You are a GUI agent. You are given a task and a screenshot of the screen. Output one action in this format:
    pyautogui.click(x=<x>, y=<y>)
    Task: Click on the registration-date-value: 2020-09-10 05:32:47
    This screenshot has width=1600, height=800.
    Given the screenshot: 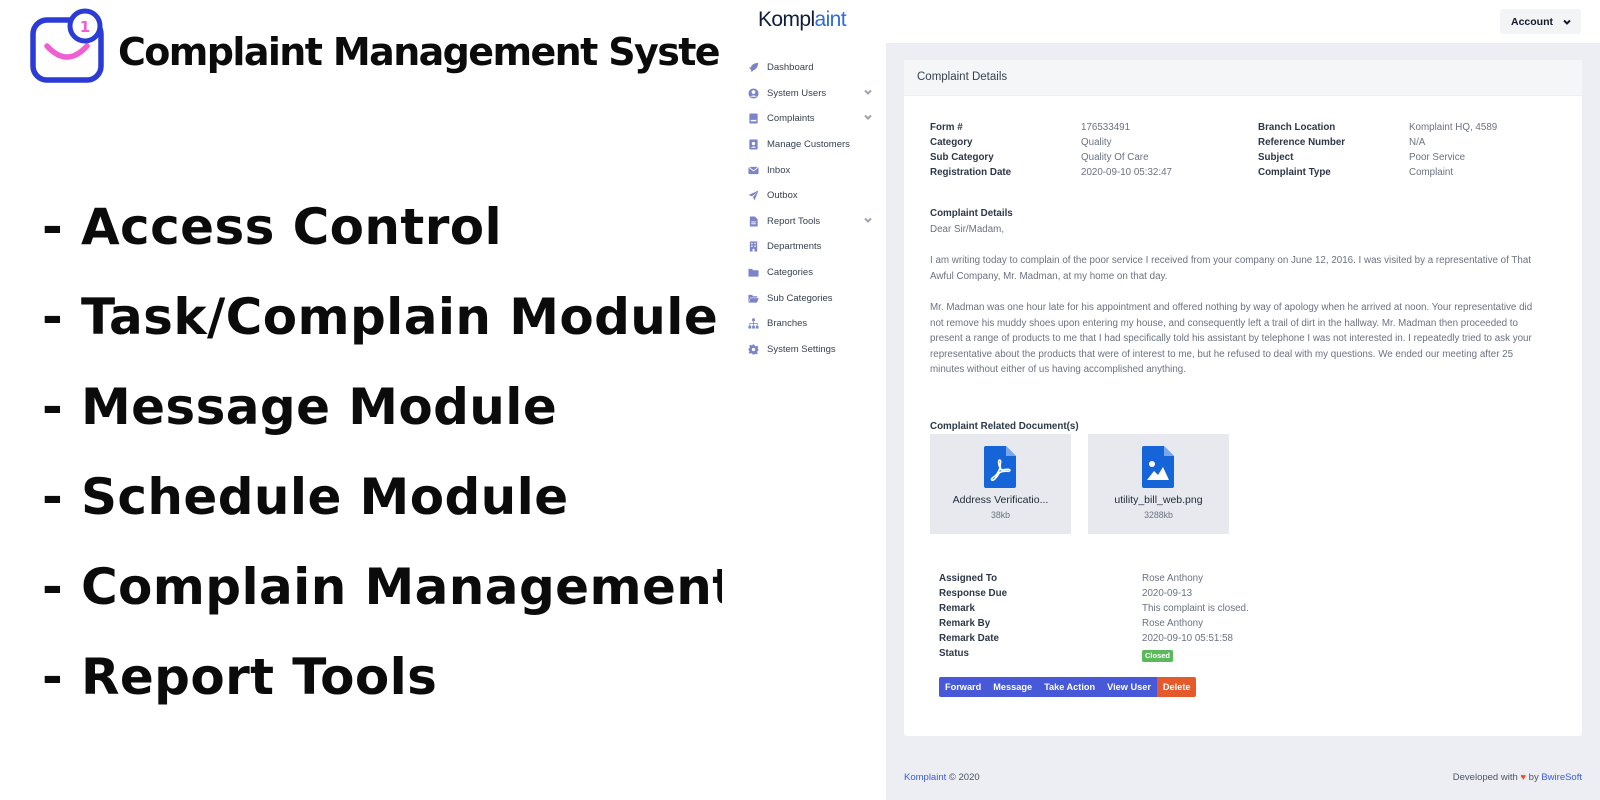 What is the action you would take?
    pyautogui.click(x=1126, y=172)
    